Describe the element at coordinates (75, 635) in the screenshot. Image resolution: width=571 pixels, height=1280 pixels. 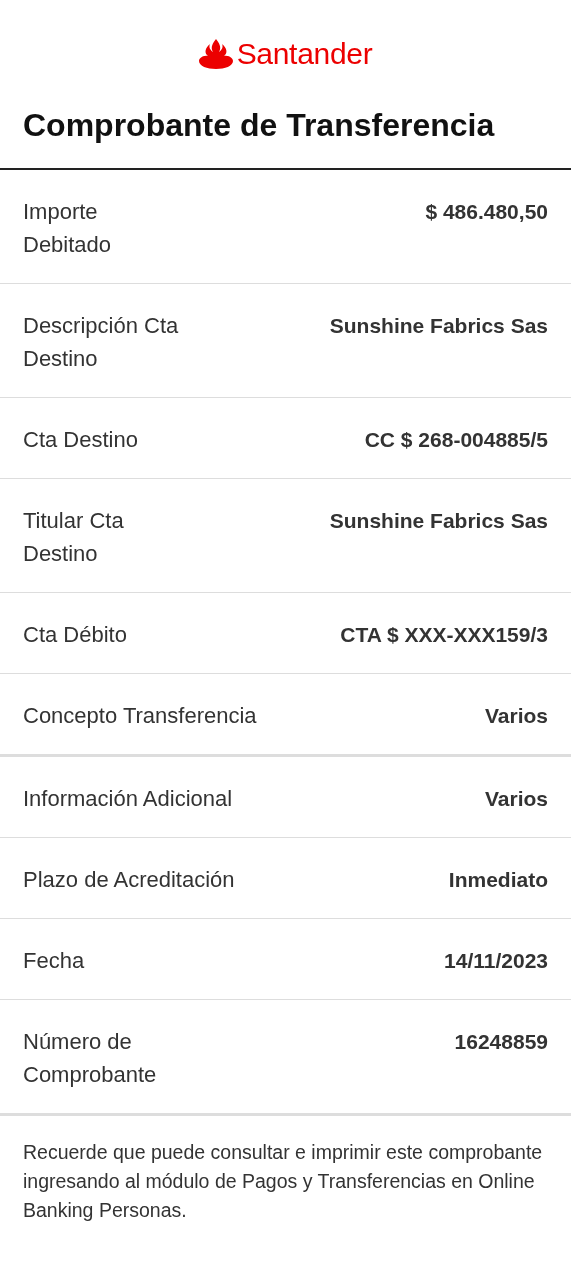
I see `field-label: Cta Débito` at that location.